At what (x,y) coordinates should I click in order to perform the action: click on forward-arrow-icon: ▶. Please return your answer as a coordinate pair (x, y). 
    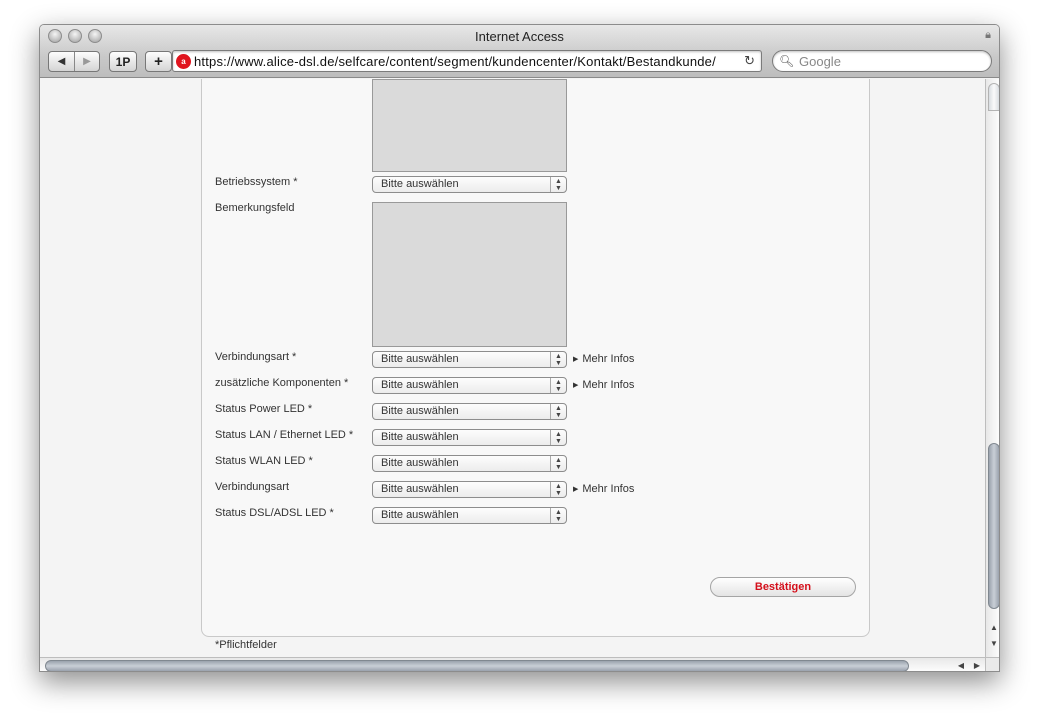
    Looking at the image, I should click on (86, 61).